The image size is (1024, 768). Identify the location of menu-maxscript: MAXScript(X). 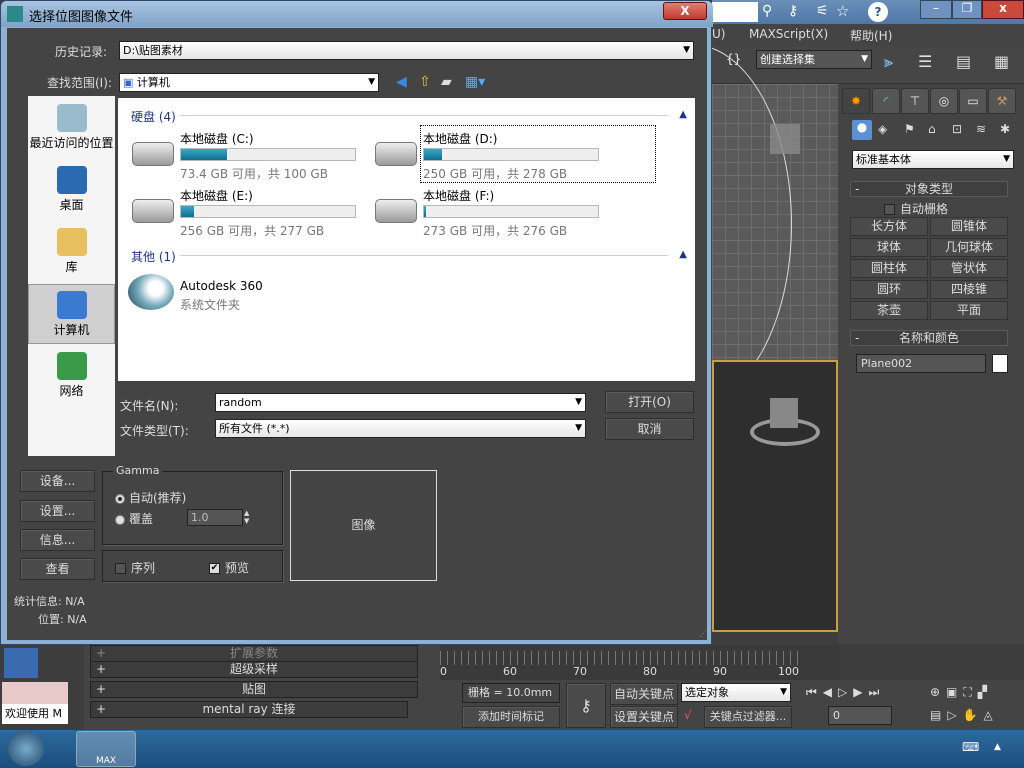
(788, 34).